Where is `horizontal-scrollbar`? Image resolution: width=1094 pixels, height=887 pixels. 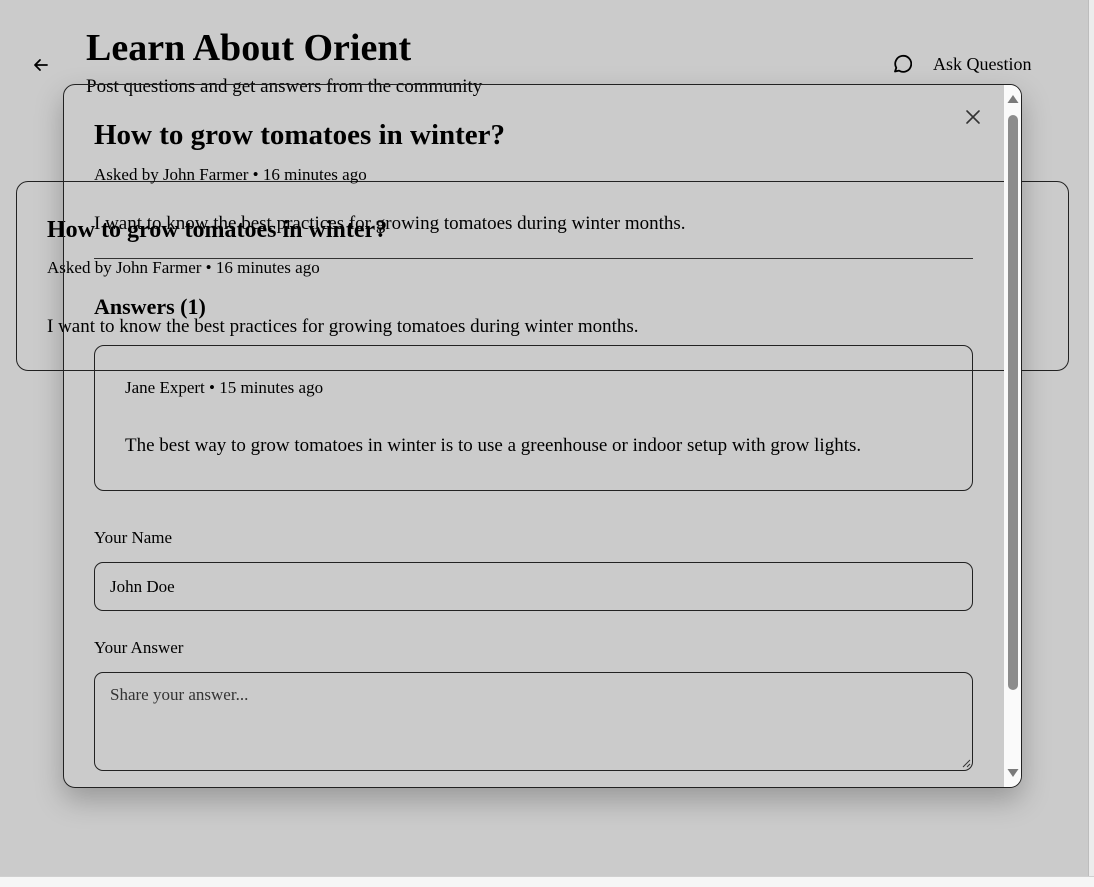
horizontal-scrollbar is located at coordinates (547, 881).